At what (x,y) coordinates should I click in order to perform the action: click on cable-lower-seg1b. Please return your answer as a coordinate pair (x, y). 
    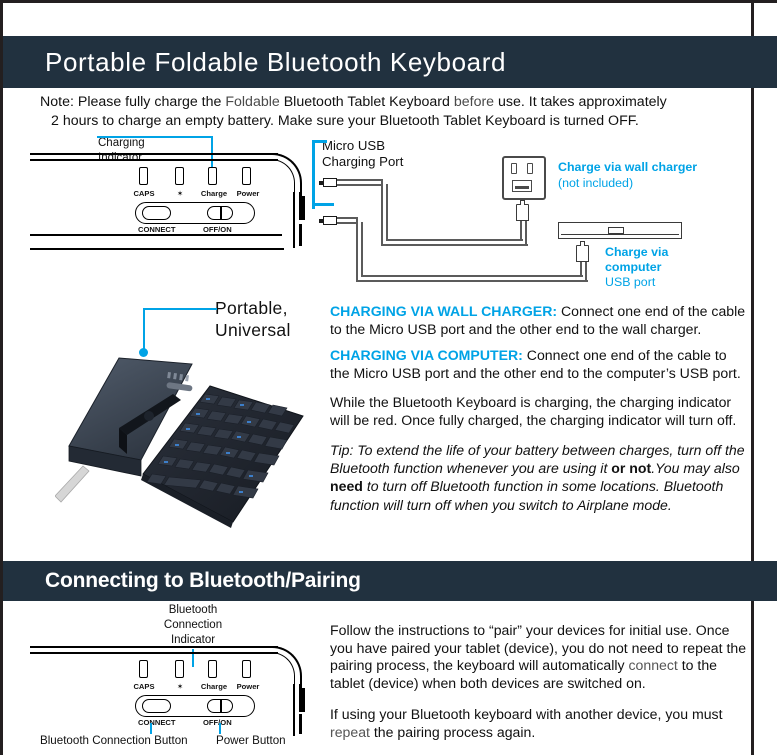
    Looking at the image, I should click on (347, 223).